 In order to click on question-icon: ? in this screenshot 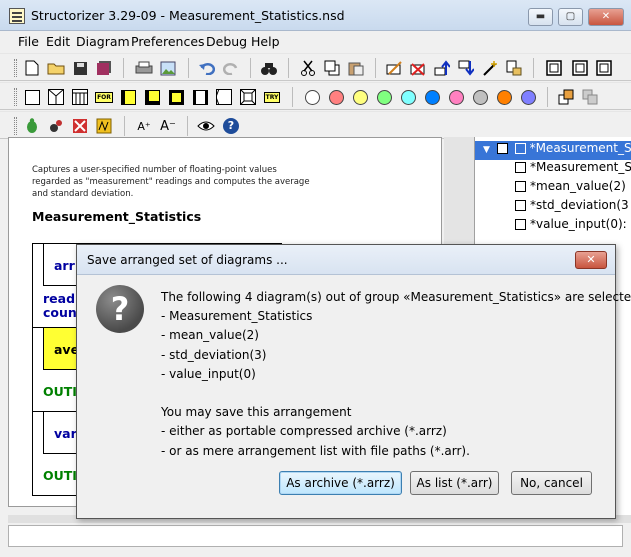, I will do `click(120, 309)`.